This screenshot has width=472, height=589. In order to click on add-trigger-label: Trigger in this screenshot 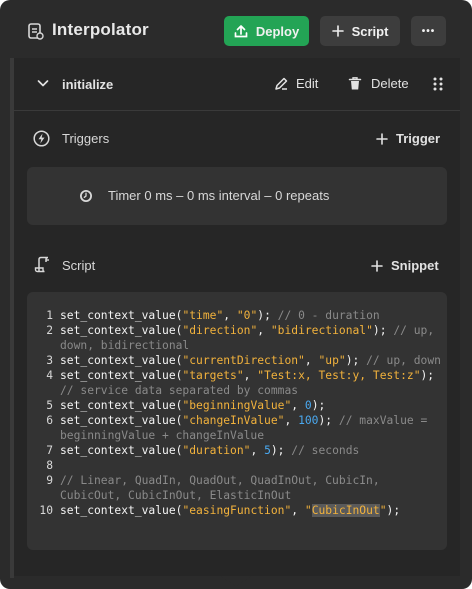, I will do `click(418, 138)`.